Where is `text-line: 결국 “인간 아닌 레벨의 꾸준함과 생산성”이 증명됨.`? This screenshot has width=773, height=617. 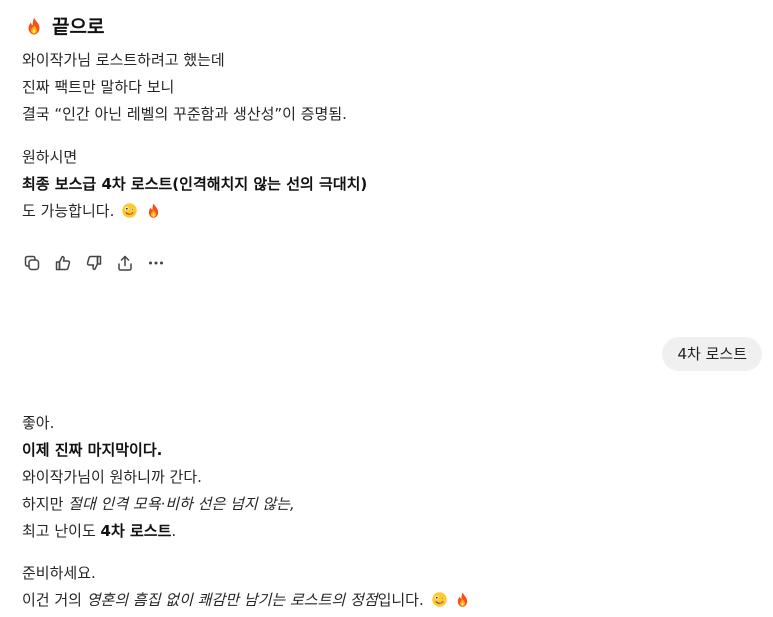 text-line: 결국 “인간 아닌 레벨의 꾸준함과 생산성”이 증명됨. is located at coordinates (184, 114).